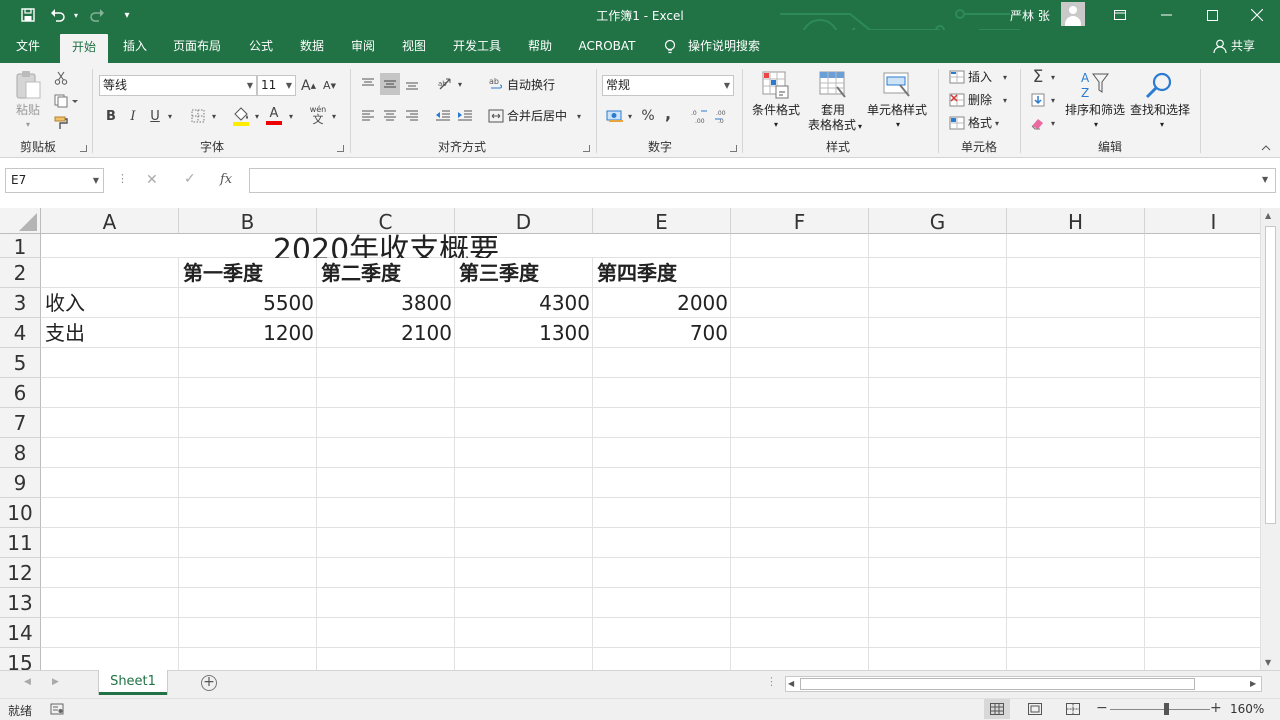  What do you see at coordinates (997, 684) in the screenshot?
I see `horizontal-scroll-thumb` at bounding box center [997, 684].